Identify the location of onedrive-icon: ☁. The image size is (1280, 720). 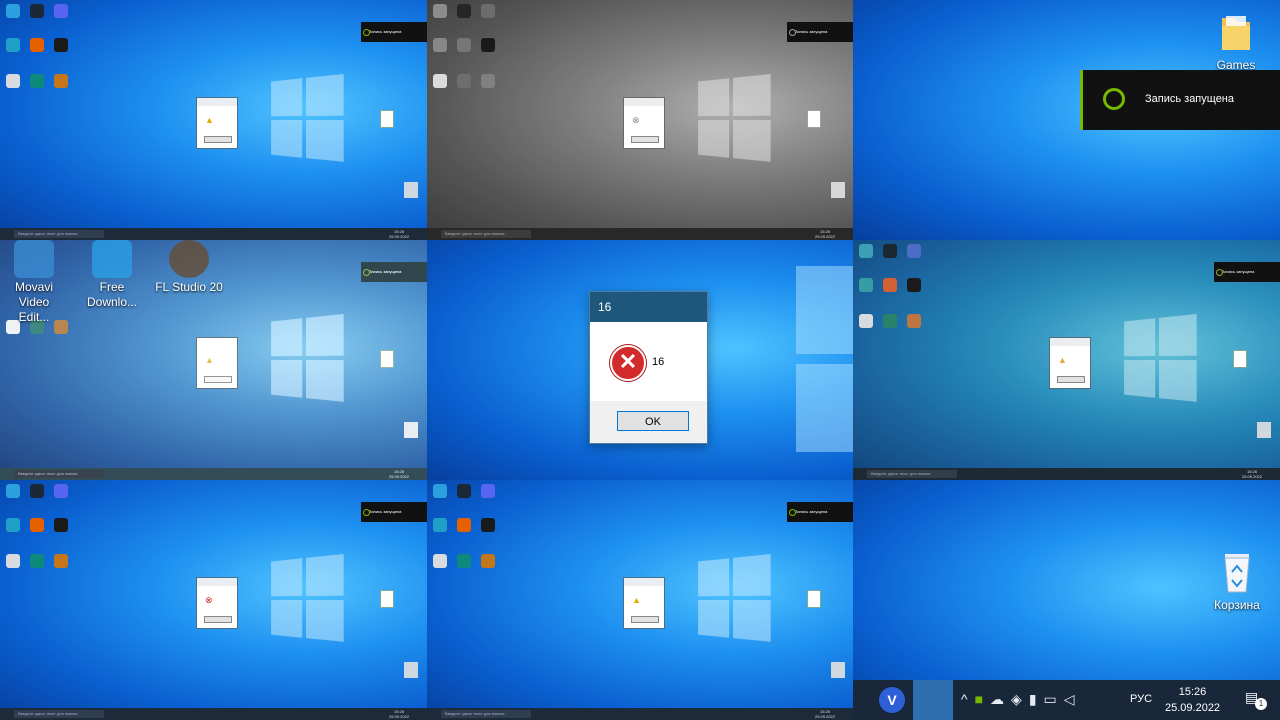
(1000, 699).